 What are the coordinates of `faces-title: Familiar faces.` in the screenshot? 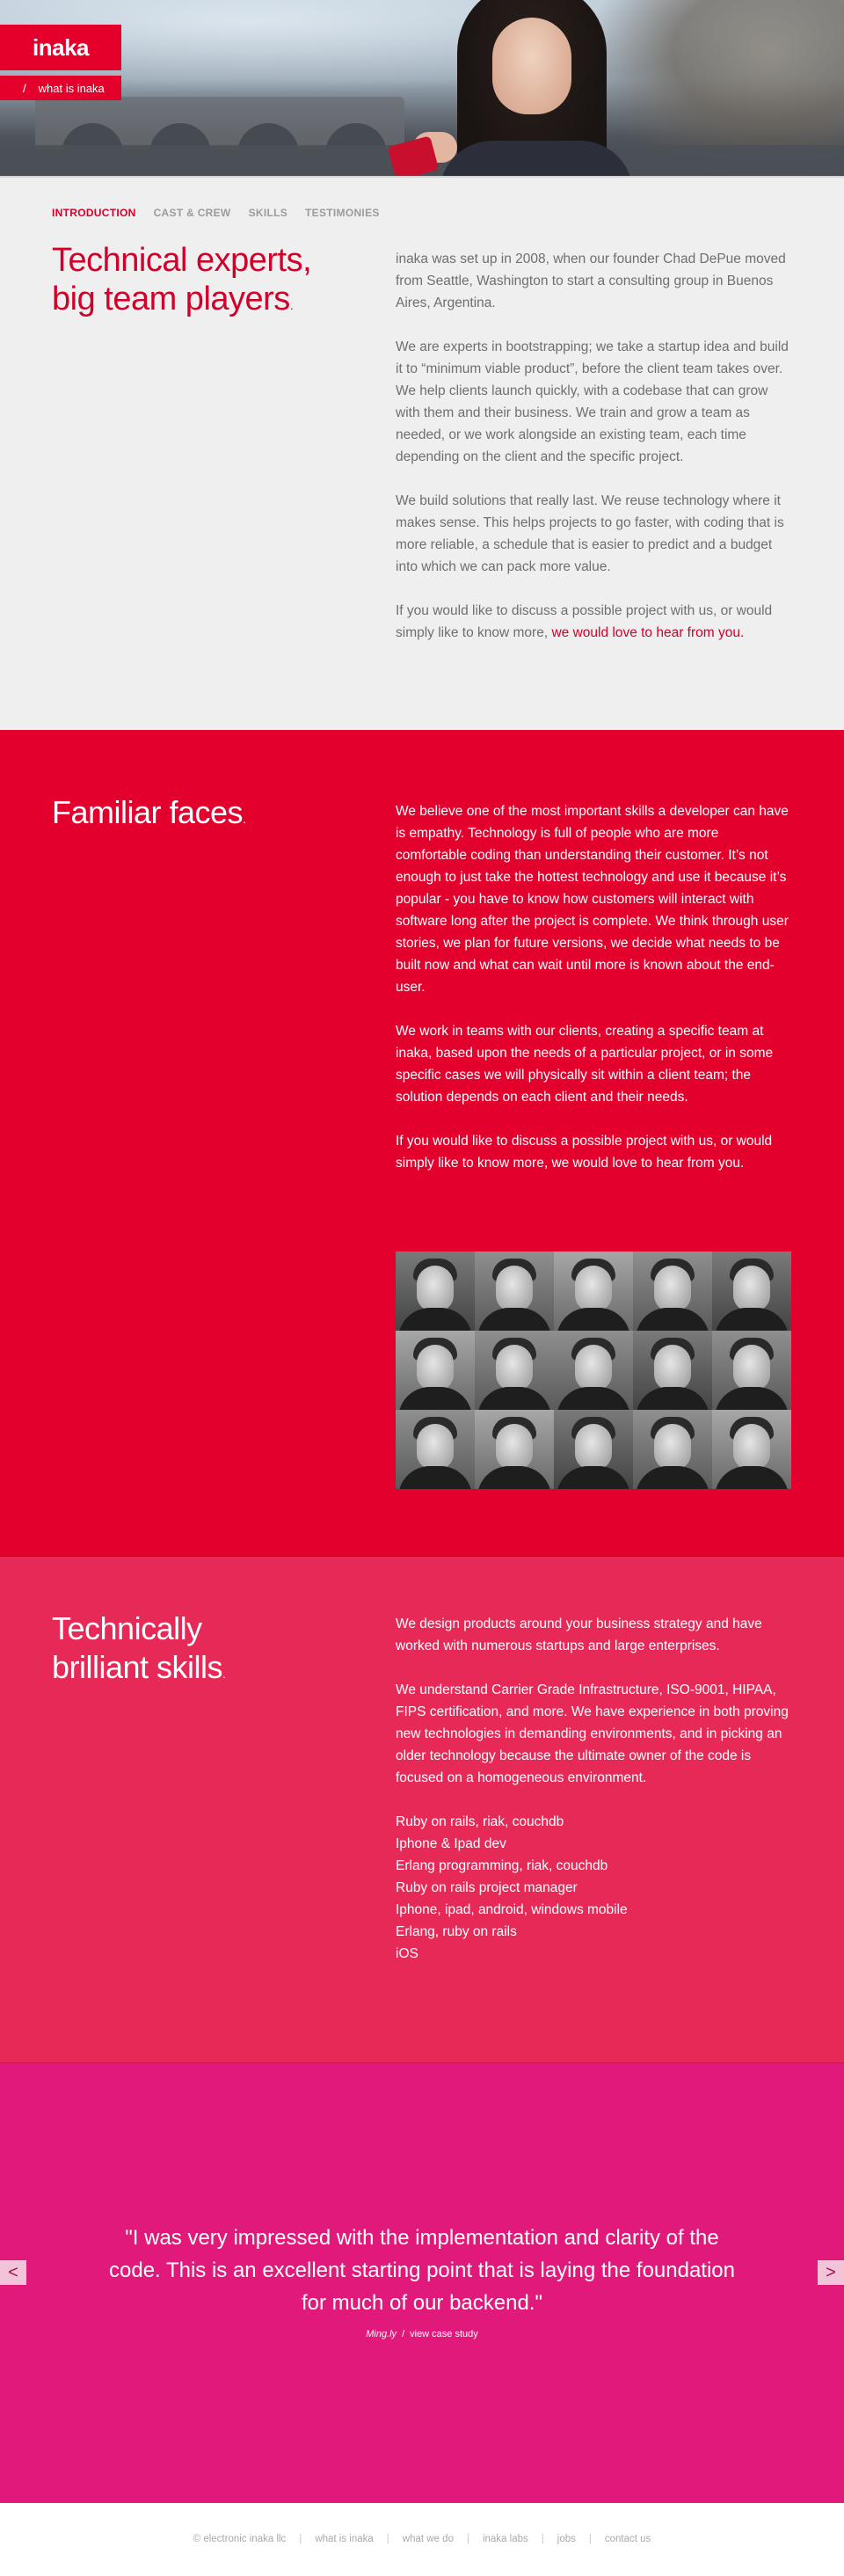 It's located at (149, 815).